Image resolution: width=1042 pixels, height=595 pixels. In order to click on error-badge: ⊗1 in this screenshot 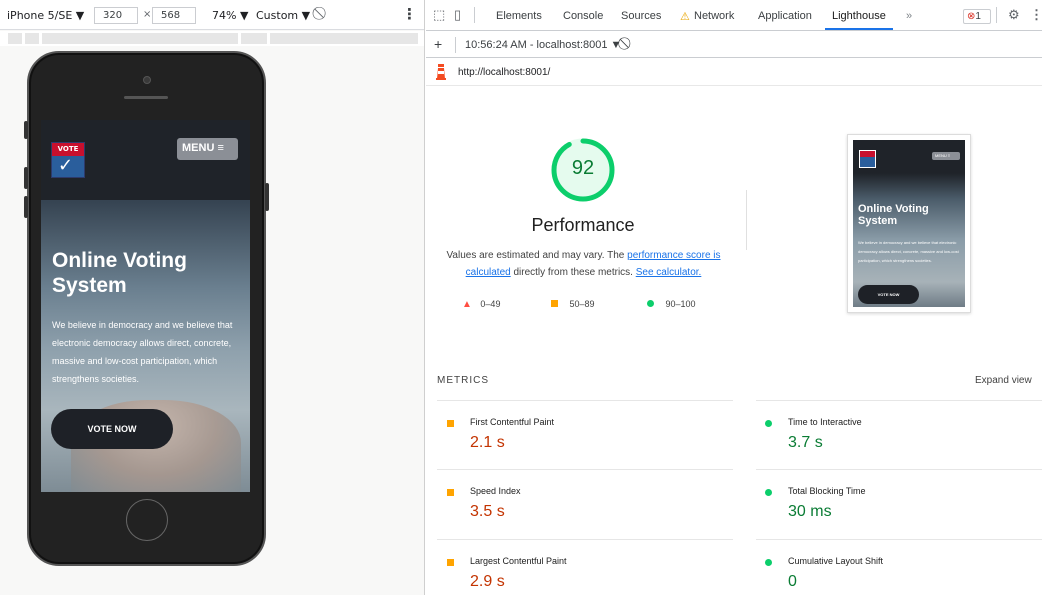, I will do `click(977, 16)`.